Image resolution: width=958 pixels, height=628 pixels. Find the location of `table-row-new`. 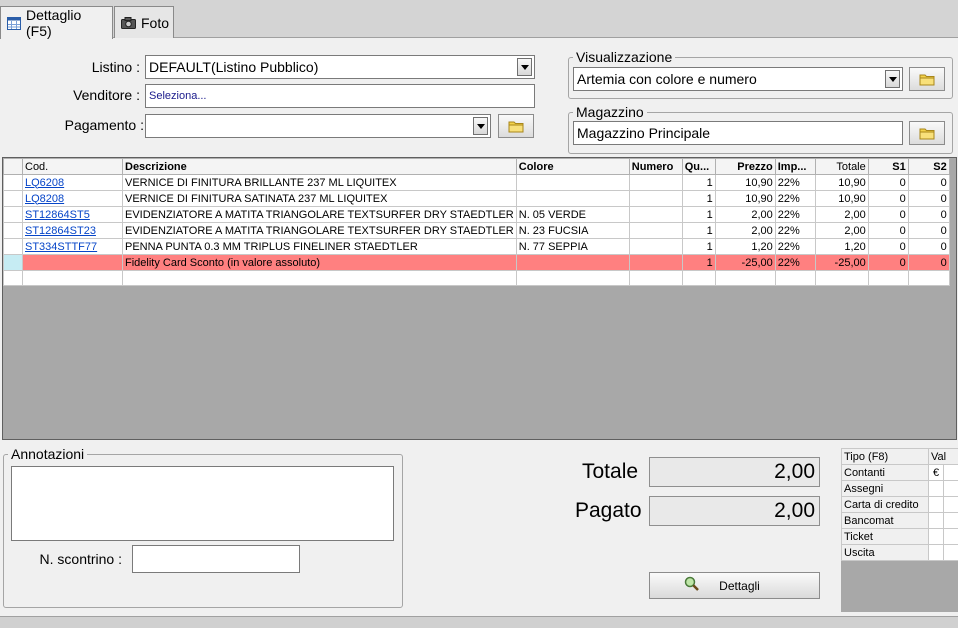

table-row-new is located at coordinates (476, 278).